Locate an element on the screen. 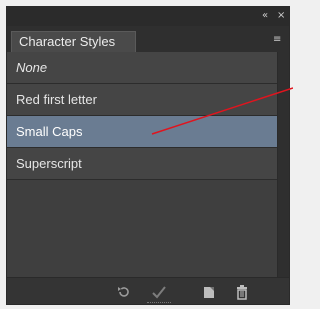 Image resolution: width=320 pixels, height=309 pixels. list-item-style-red-first-letter: Red first letter is located at coordinates (142, 100).